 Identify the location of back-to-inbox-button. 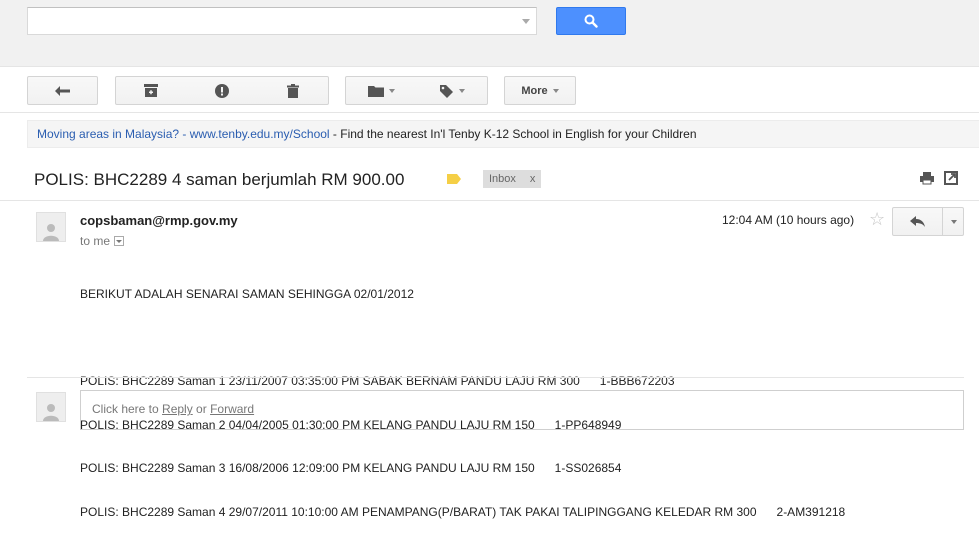
(62, 90).